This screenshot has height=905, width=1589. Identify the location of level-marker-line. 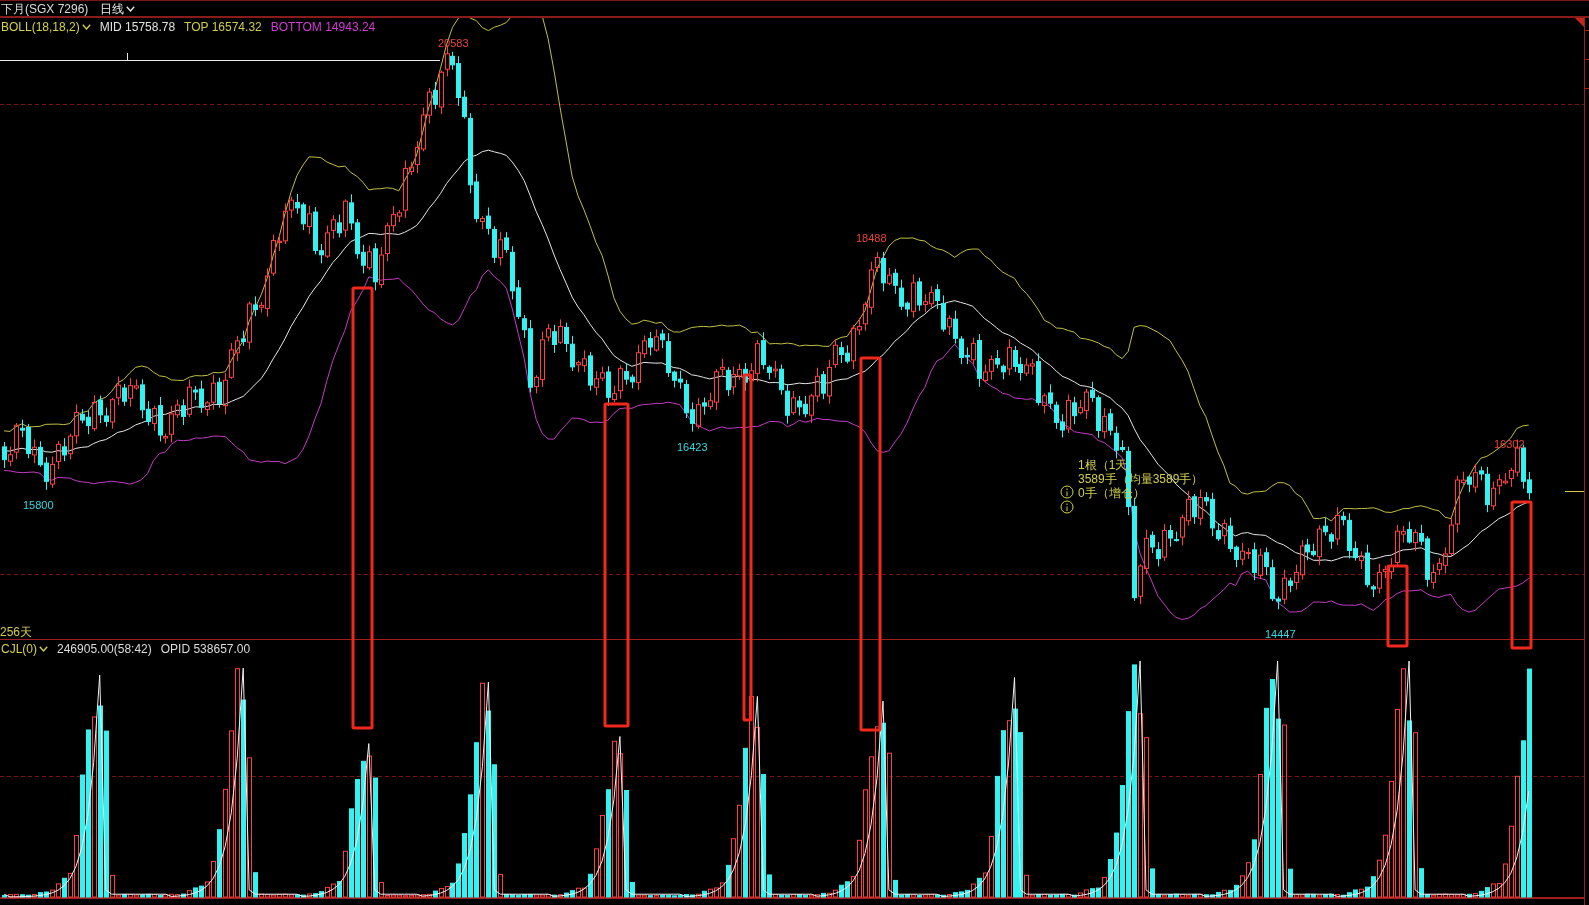
(1574, 491).